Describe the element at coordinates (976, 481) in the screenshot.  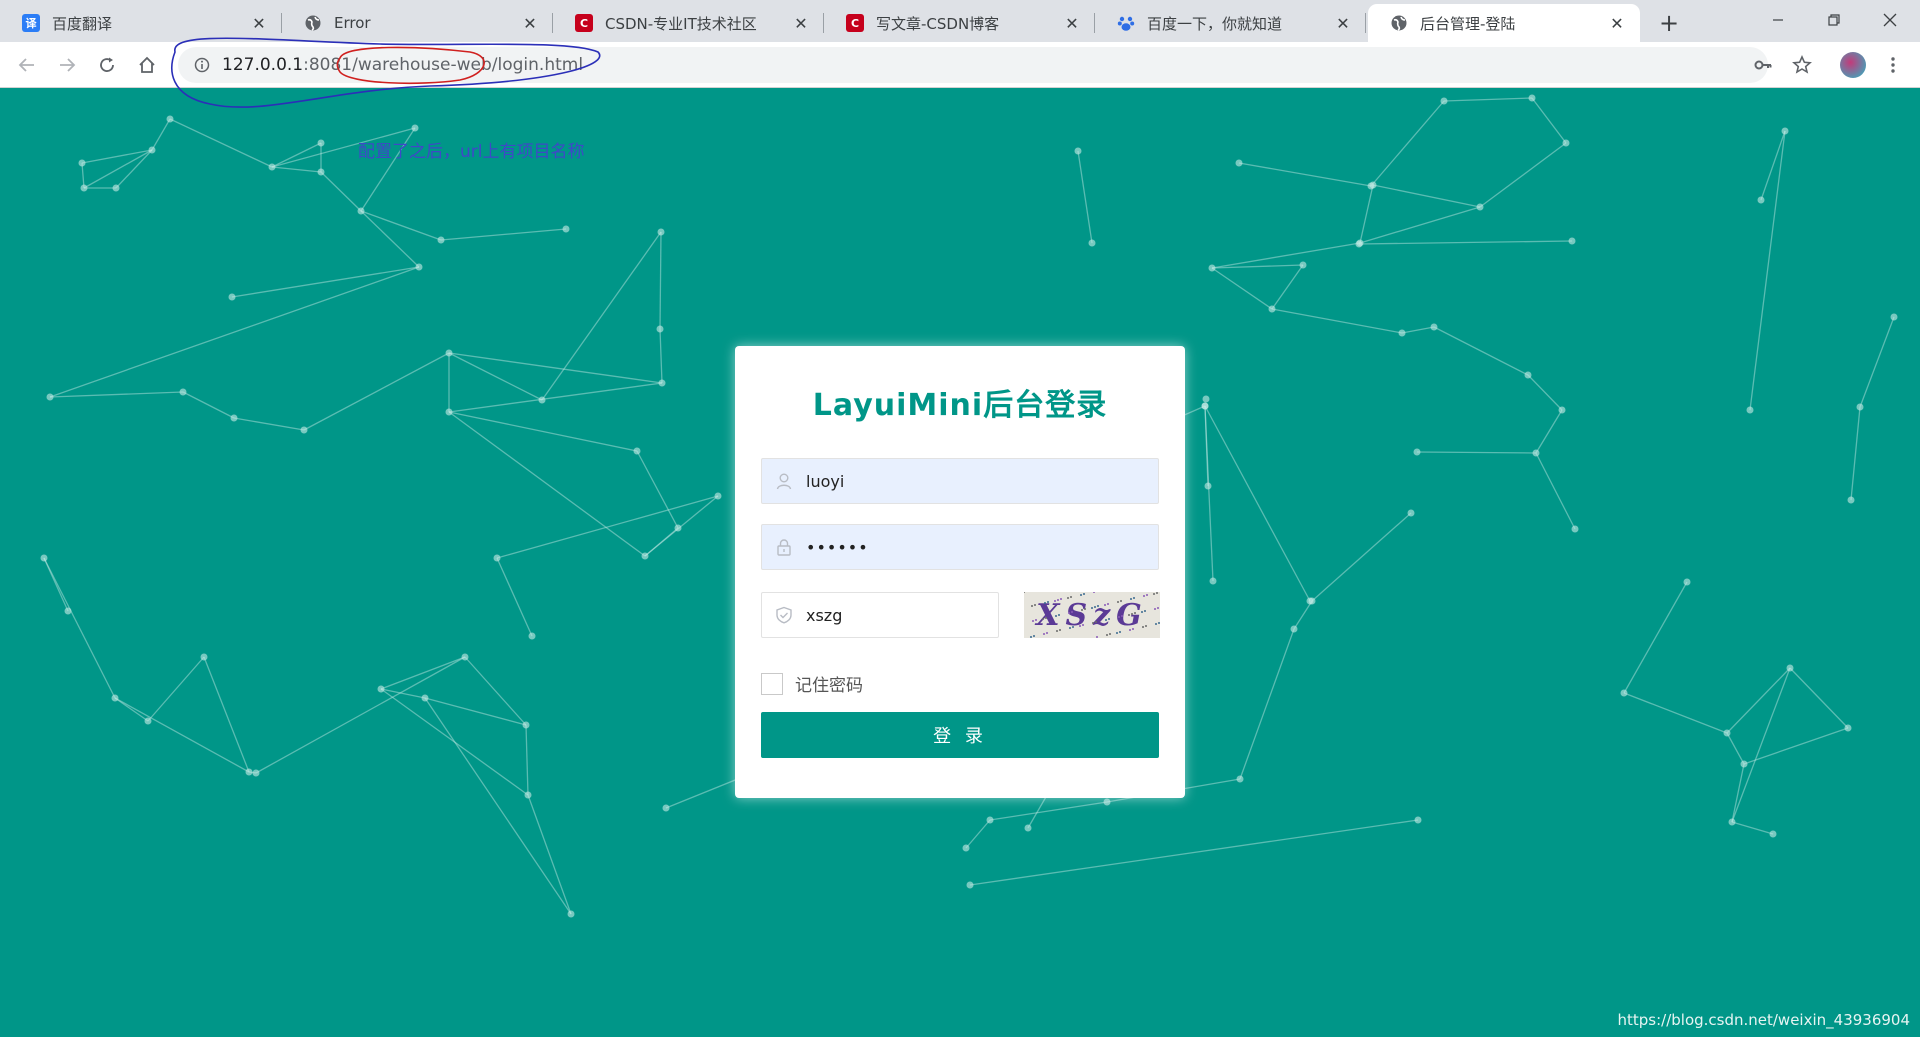
I see `username-input` at that location.